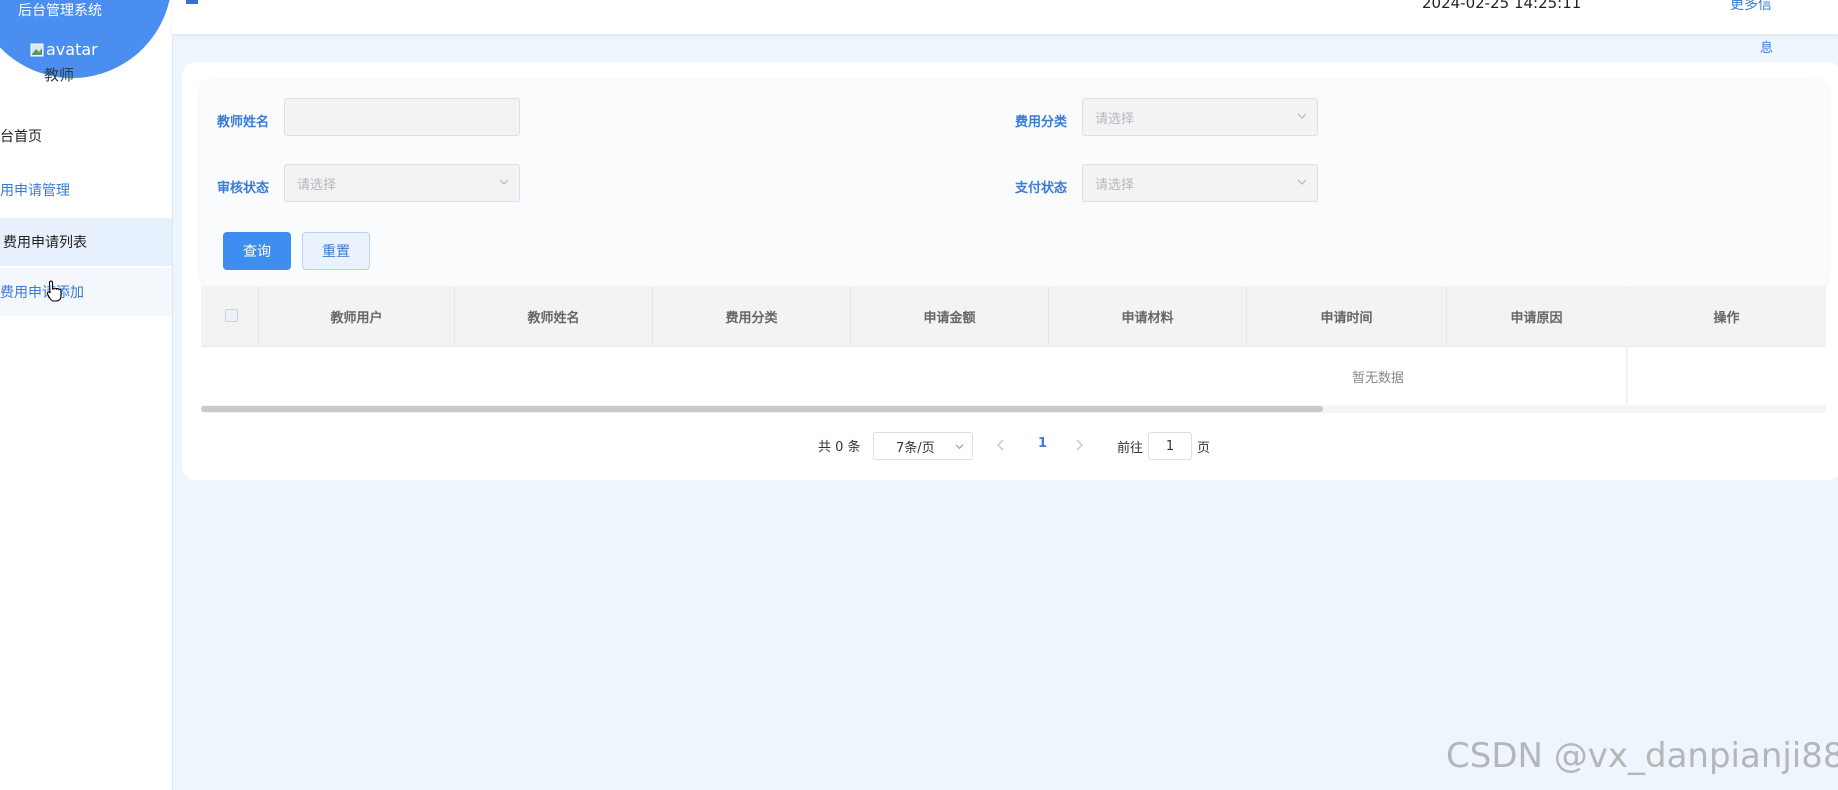  Describe the element at coordinates (86, 190) in the screenshot. I see `sidebar-item-expense-management: 用申请管理` at that location.